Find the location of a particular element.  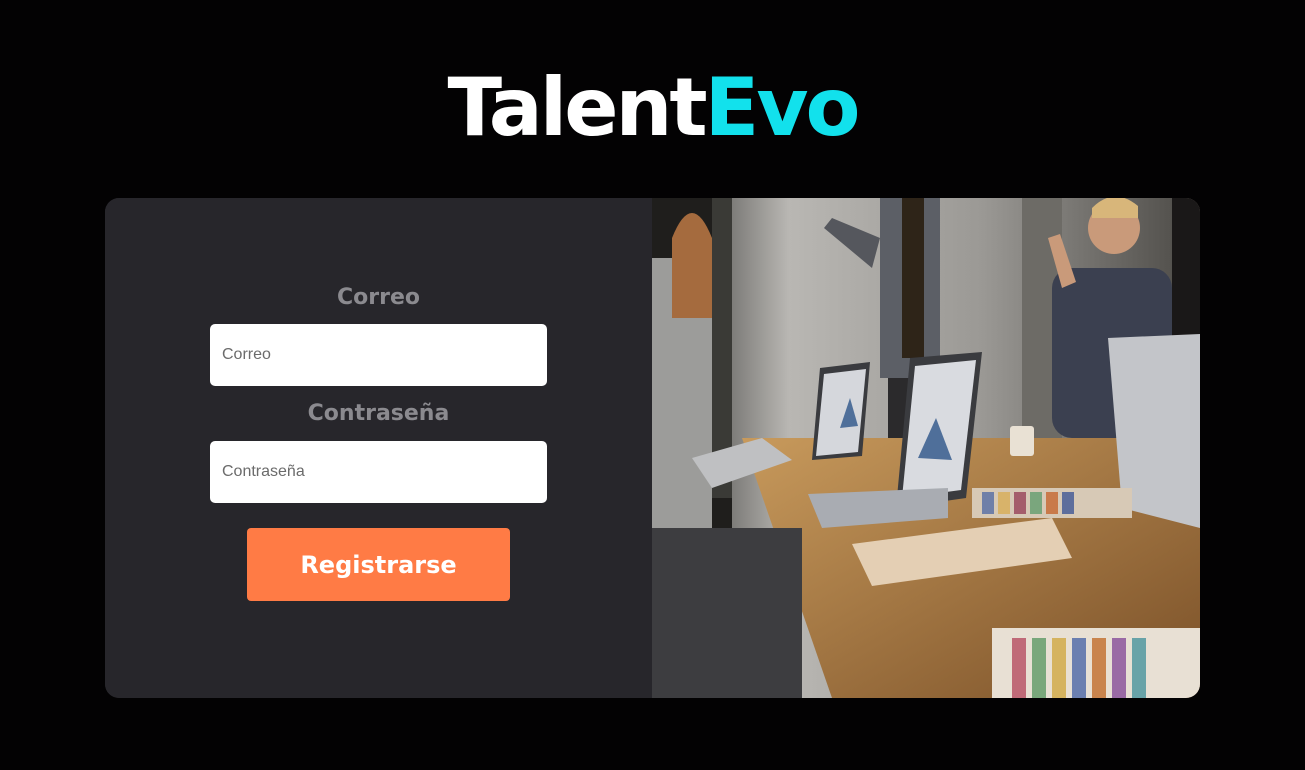

email-field is located at coordinates (378, 355).